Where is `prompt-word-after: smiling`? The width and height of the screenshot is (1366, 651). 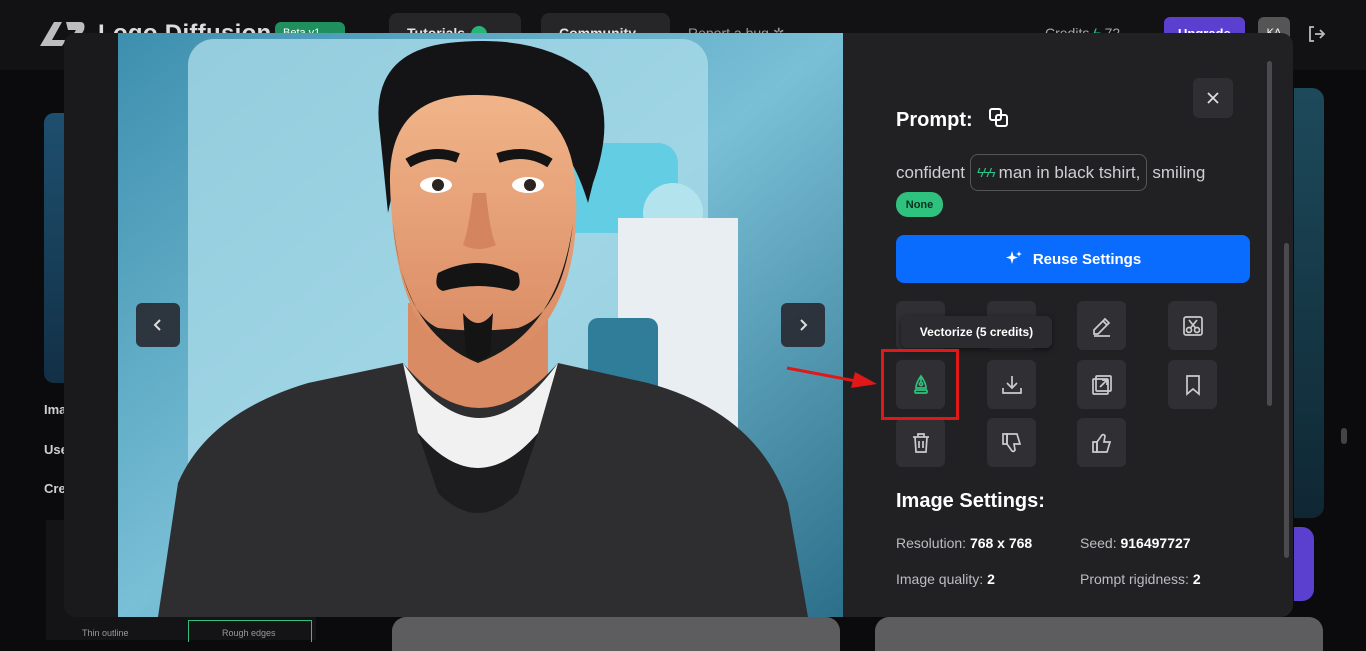 prompt-word-after: smiling is located at coordinates (1179, 172).